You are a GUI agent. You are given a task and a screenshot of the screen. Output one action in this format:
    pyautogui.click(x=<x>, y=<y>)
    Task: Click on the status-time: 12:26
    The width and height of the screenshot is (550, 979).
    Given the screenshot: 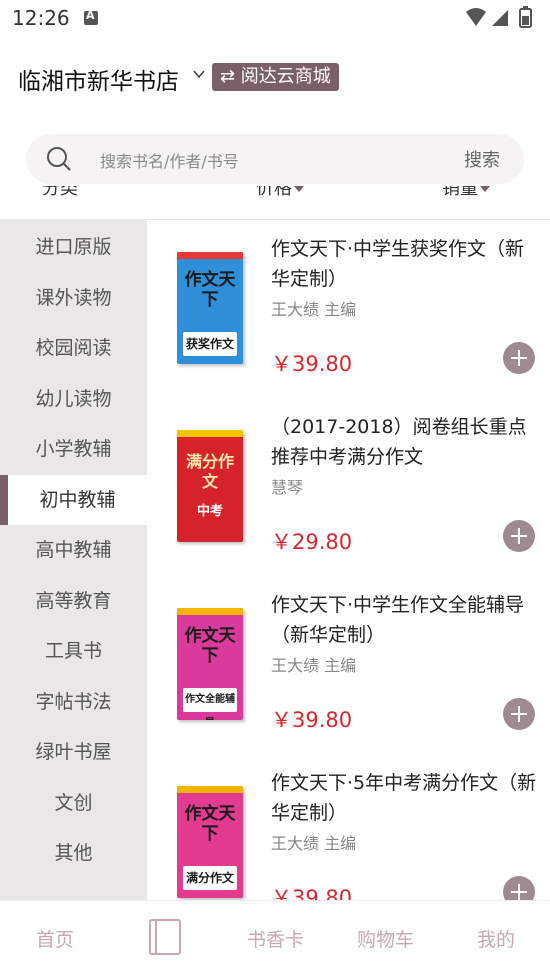 What is the action you would take?
    pyautogui.click(x=41, y=18)
    